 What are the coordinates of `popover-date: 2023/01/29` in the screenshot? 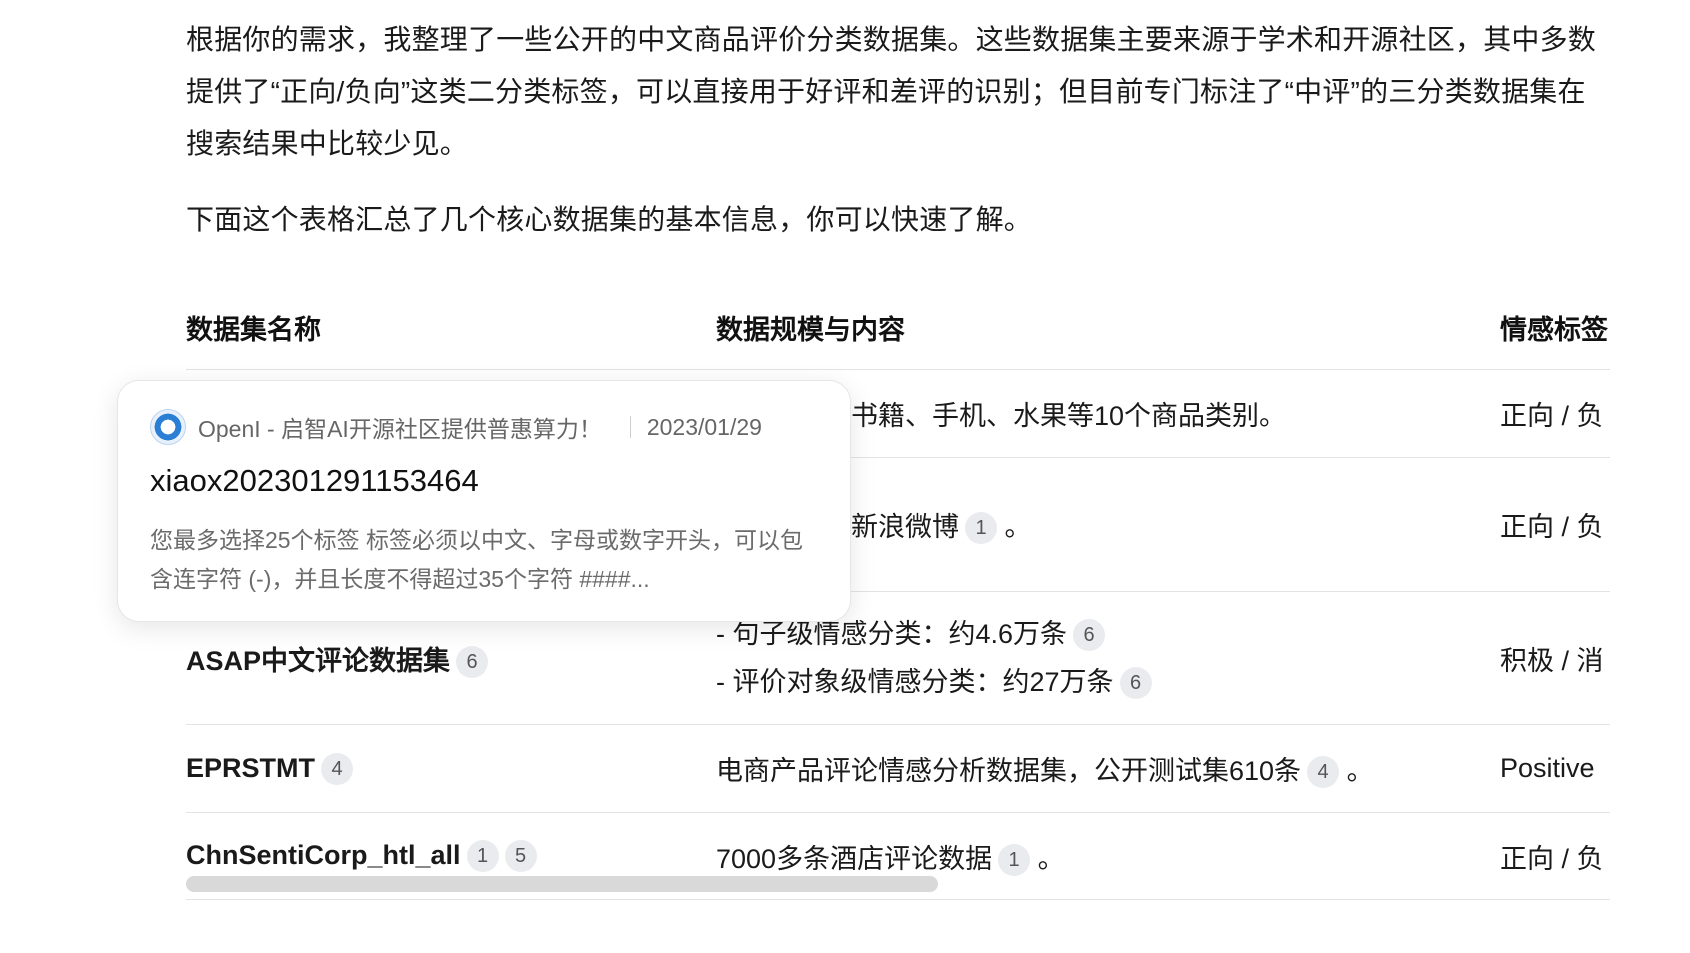 It's located at (704, 426).